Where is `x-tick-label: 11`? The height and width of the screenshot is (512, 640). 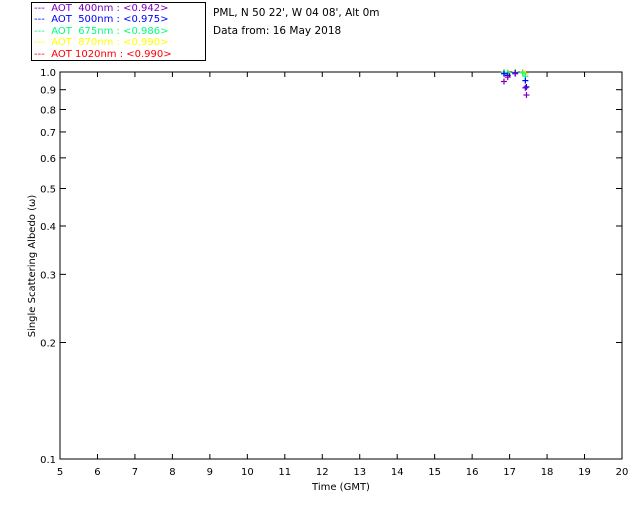 x-tick-label: 11 is located at coordinates (284, 472).